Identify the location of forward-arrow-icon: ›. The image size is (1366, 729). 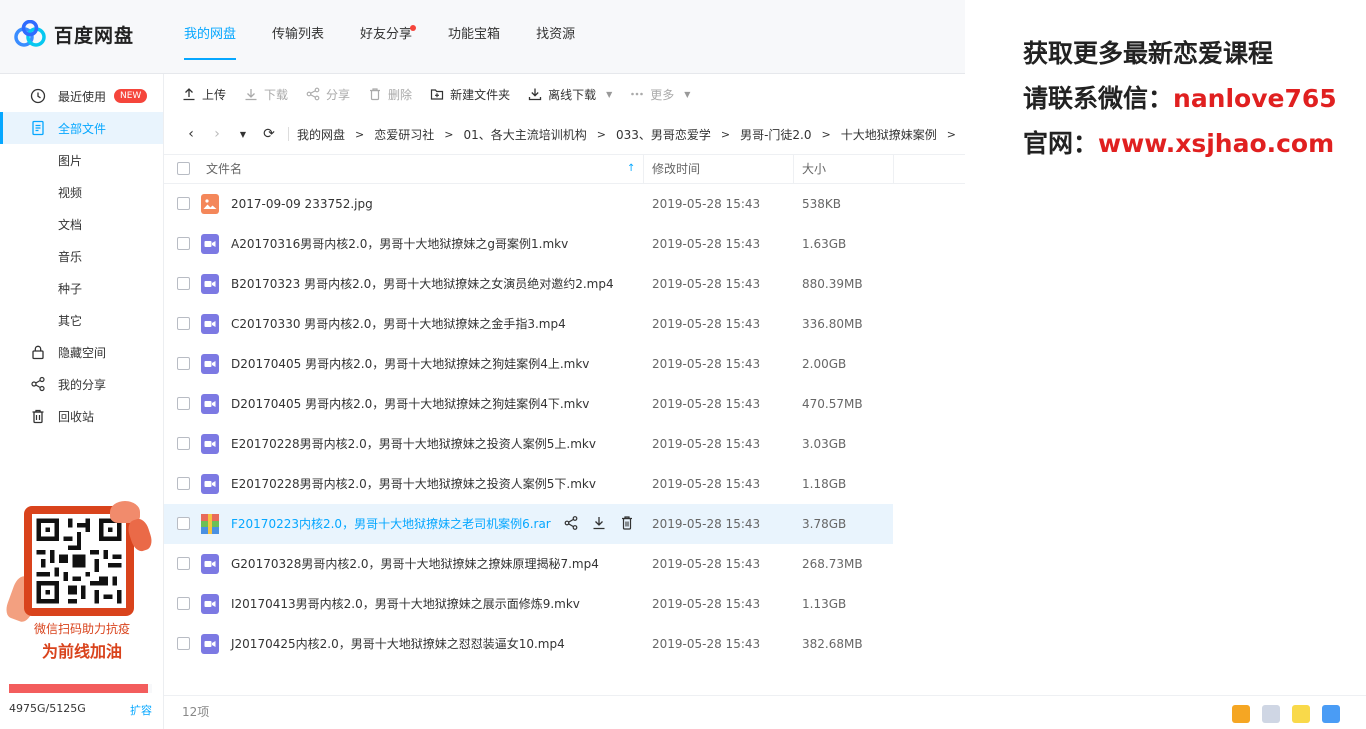
(217, 134).